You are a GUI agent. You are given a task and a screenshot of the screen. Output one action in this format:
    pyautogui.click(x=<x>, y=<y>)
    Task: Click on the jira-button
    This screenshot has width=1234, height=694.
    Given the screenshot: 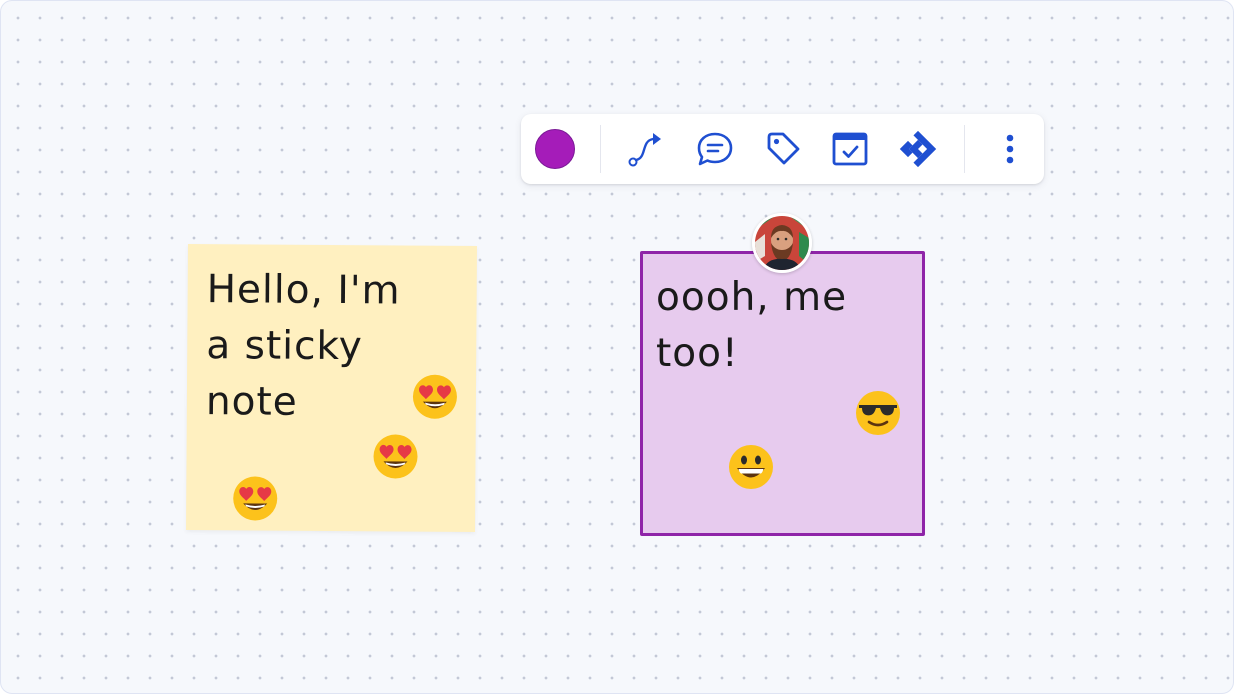 What is the action you would take?
    pyautogui.click(x=918, y=149)
    